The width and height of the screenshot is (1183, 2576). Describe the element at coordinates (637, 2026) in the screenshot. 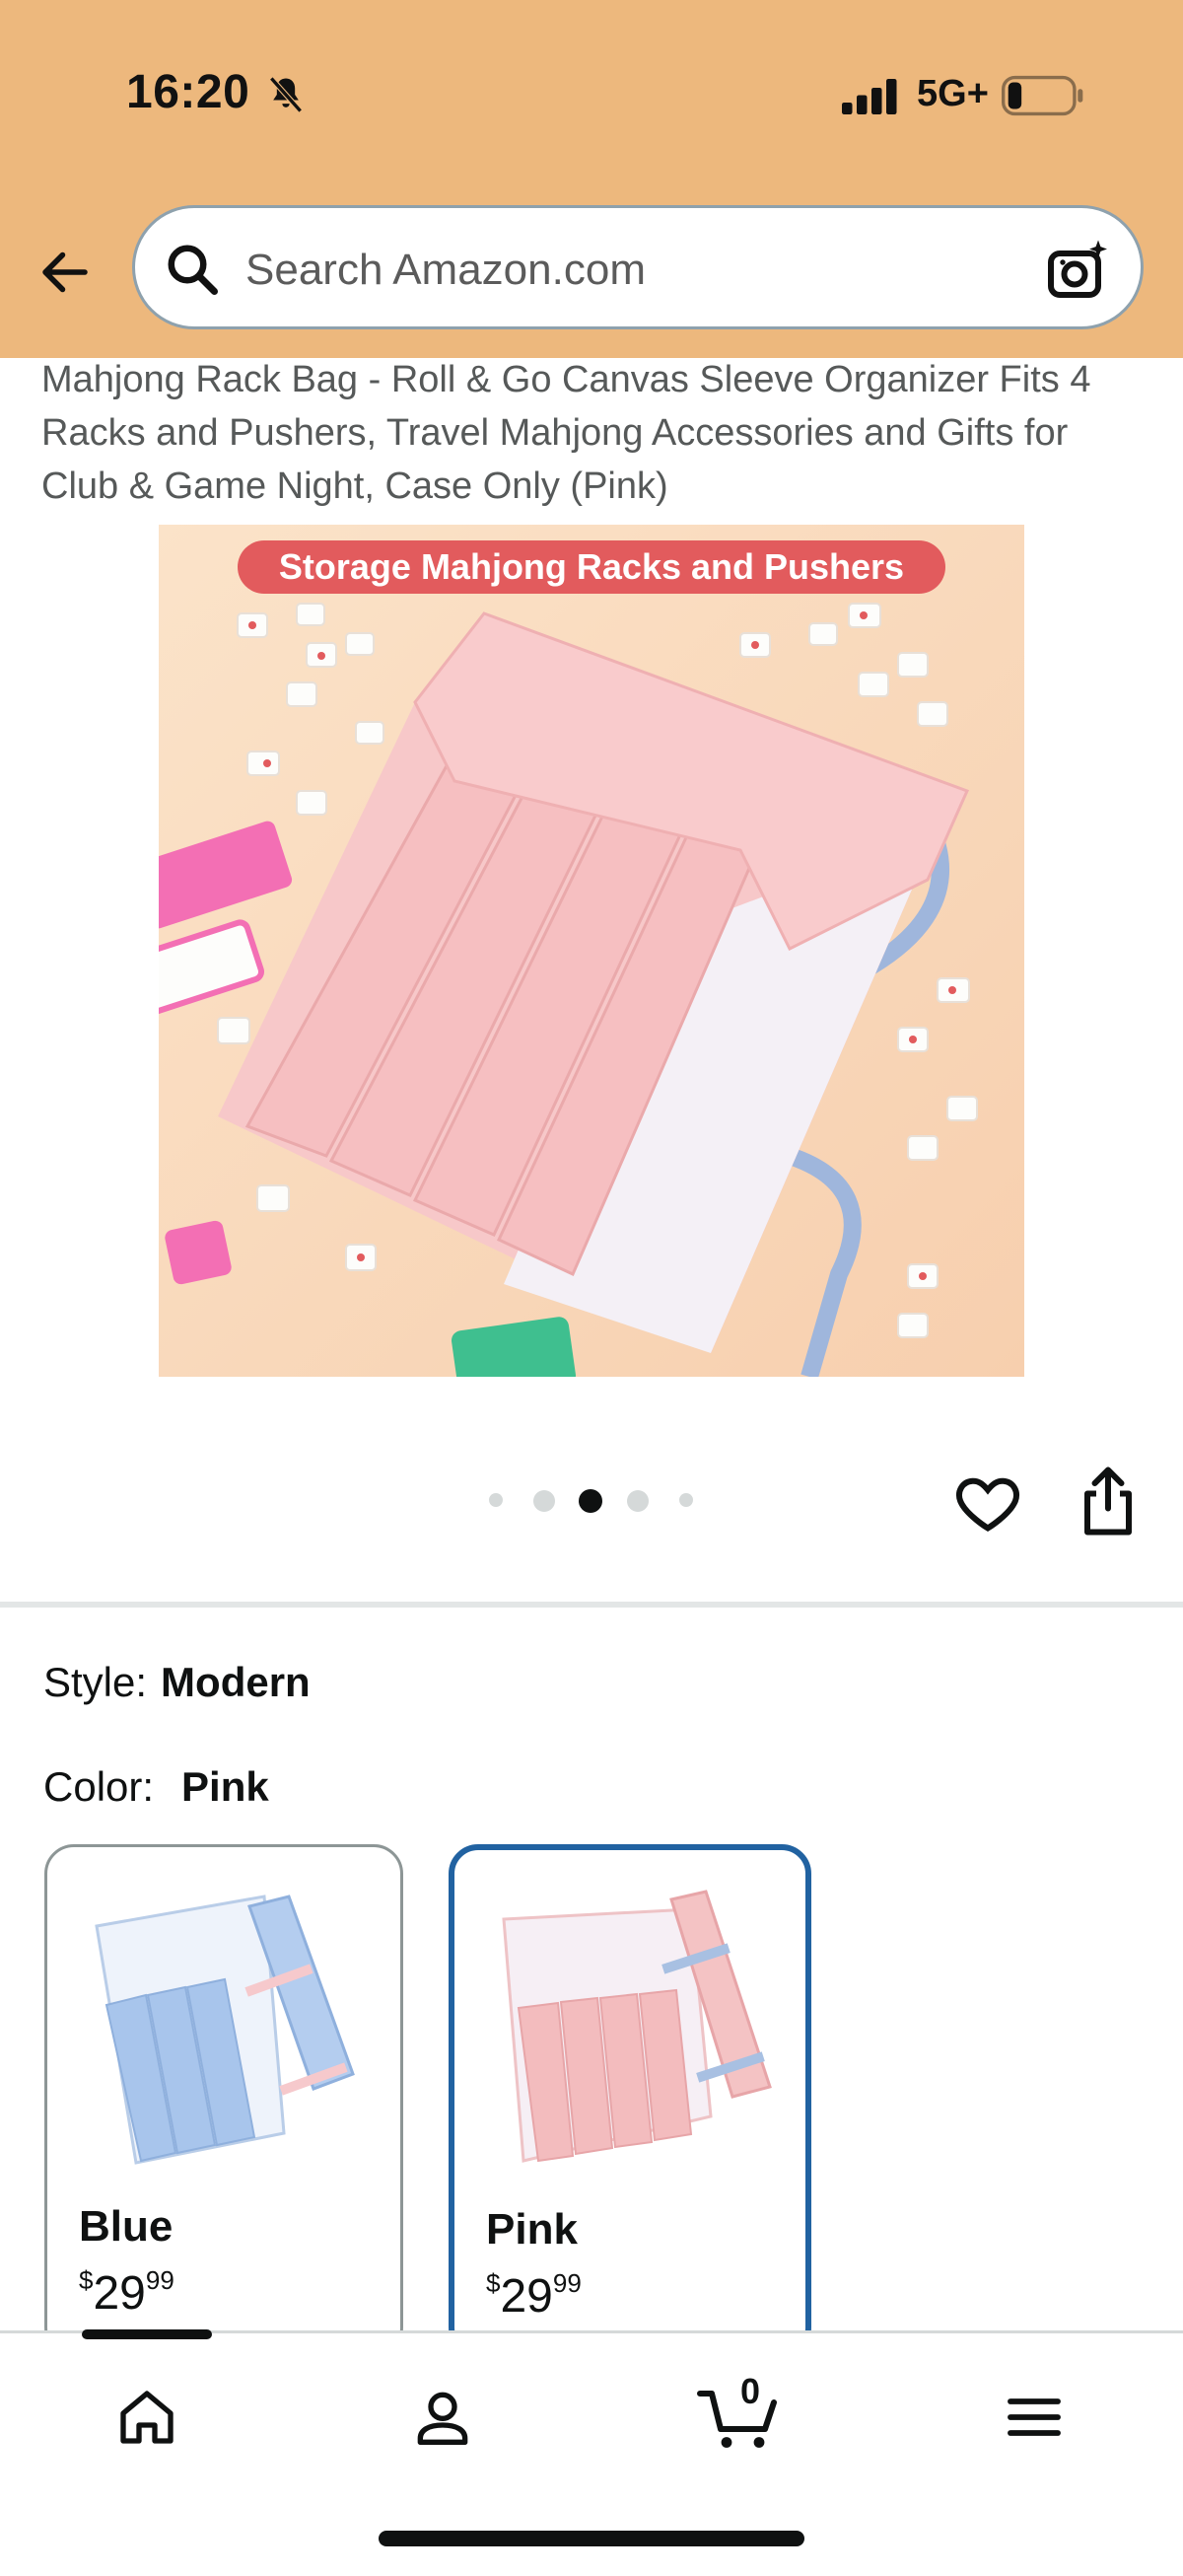

I see `pink-bag-thumbnail` at that location.